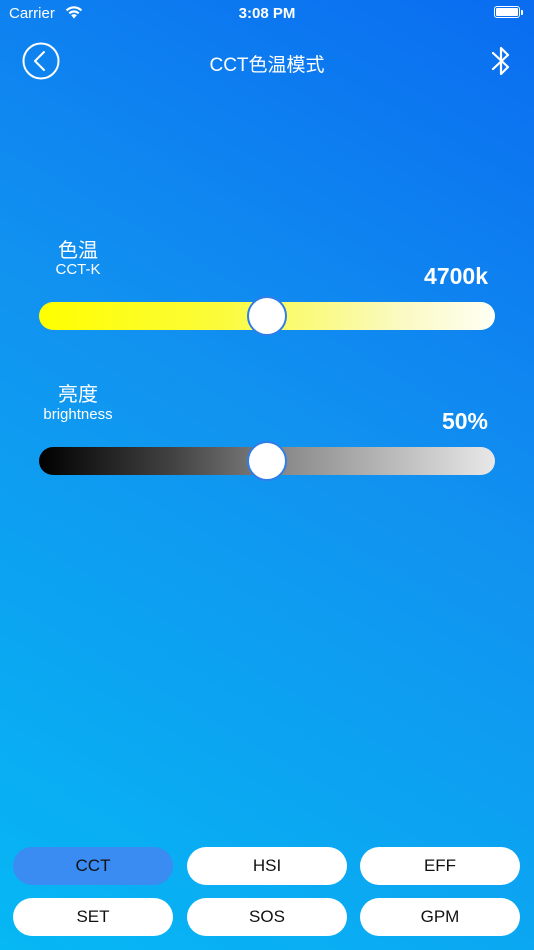 This screenshot has width=534, height=950. Describe the element at coordinates (464, 421) in the screenshot. I see `brightness-value: 50%` at that location.